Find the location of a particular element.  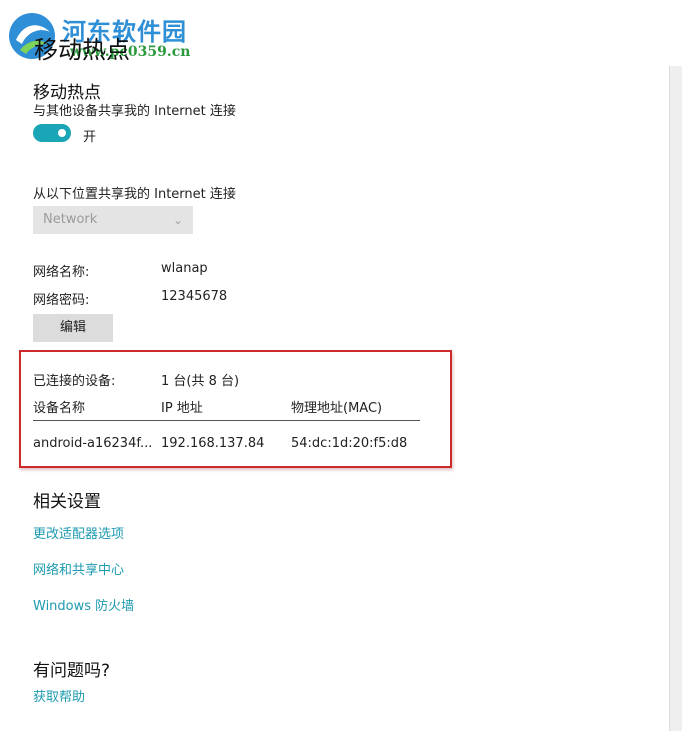

network-password-value: 12345678 is located at coordinates (194, 296).